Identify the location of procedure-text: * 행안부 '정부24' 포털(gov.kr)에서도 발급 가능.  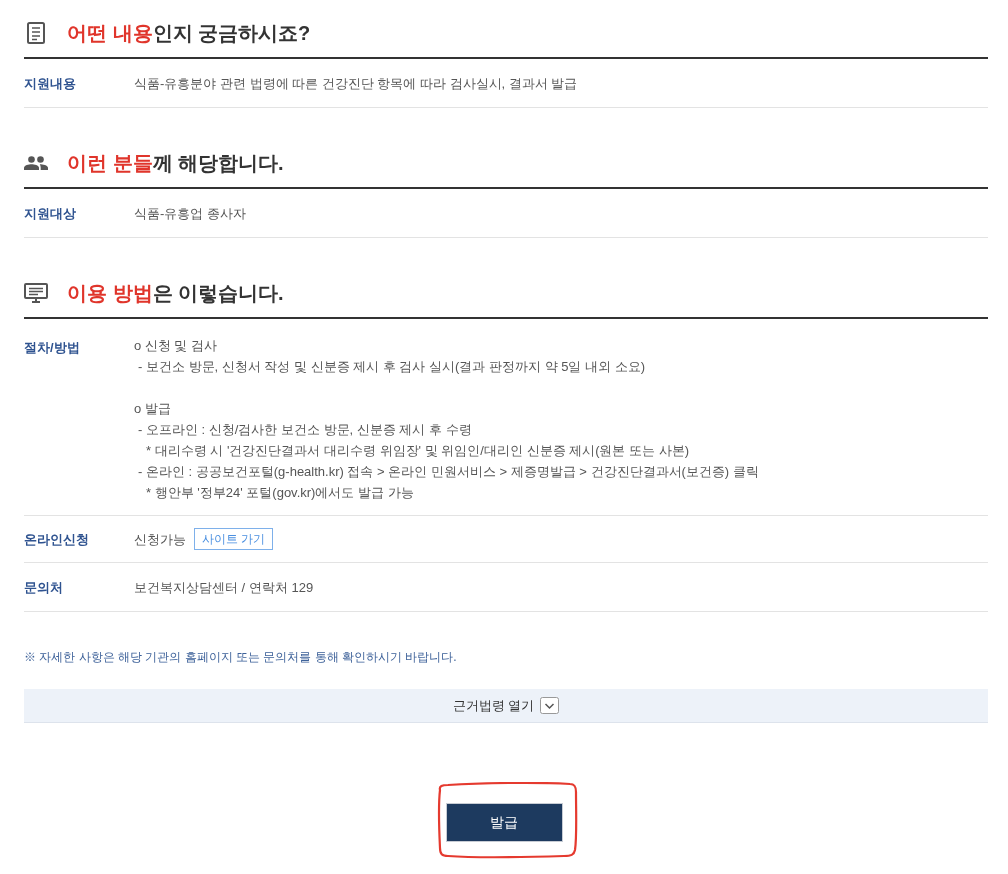
(280, 493).